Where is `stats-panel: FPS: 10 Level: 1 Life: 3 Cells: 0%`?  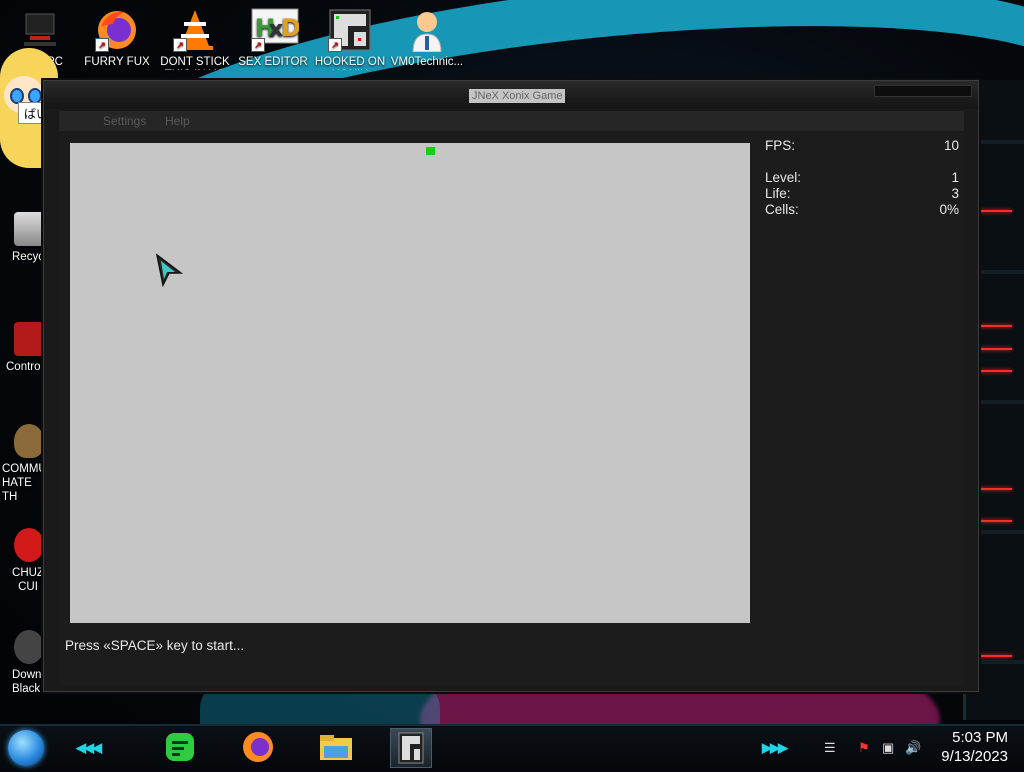
stats-panel: FPS: 10 Level: 1 Life: 3 Cells: 0% is located at coordinates (862, 178).